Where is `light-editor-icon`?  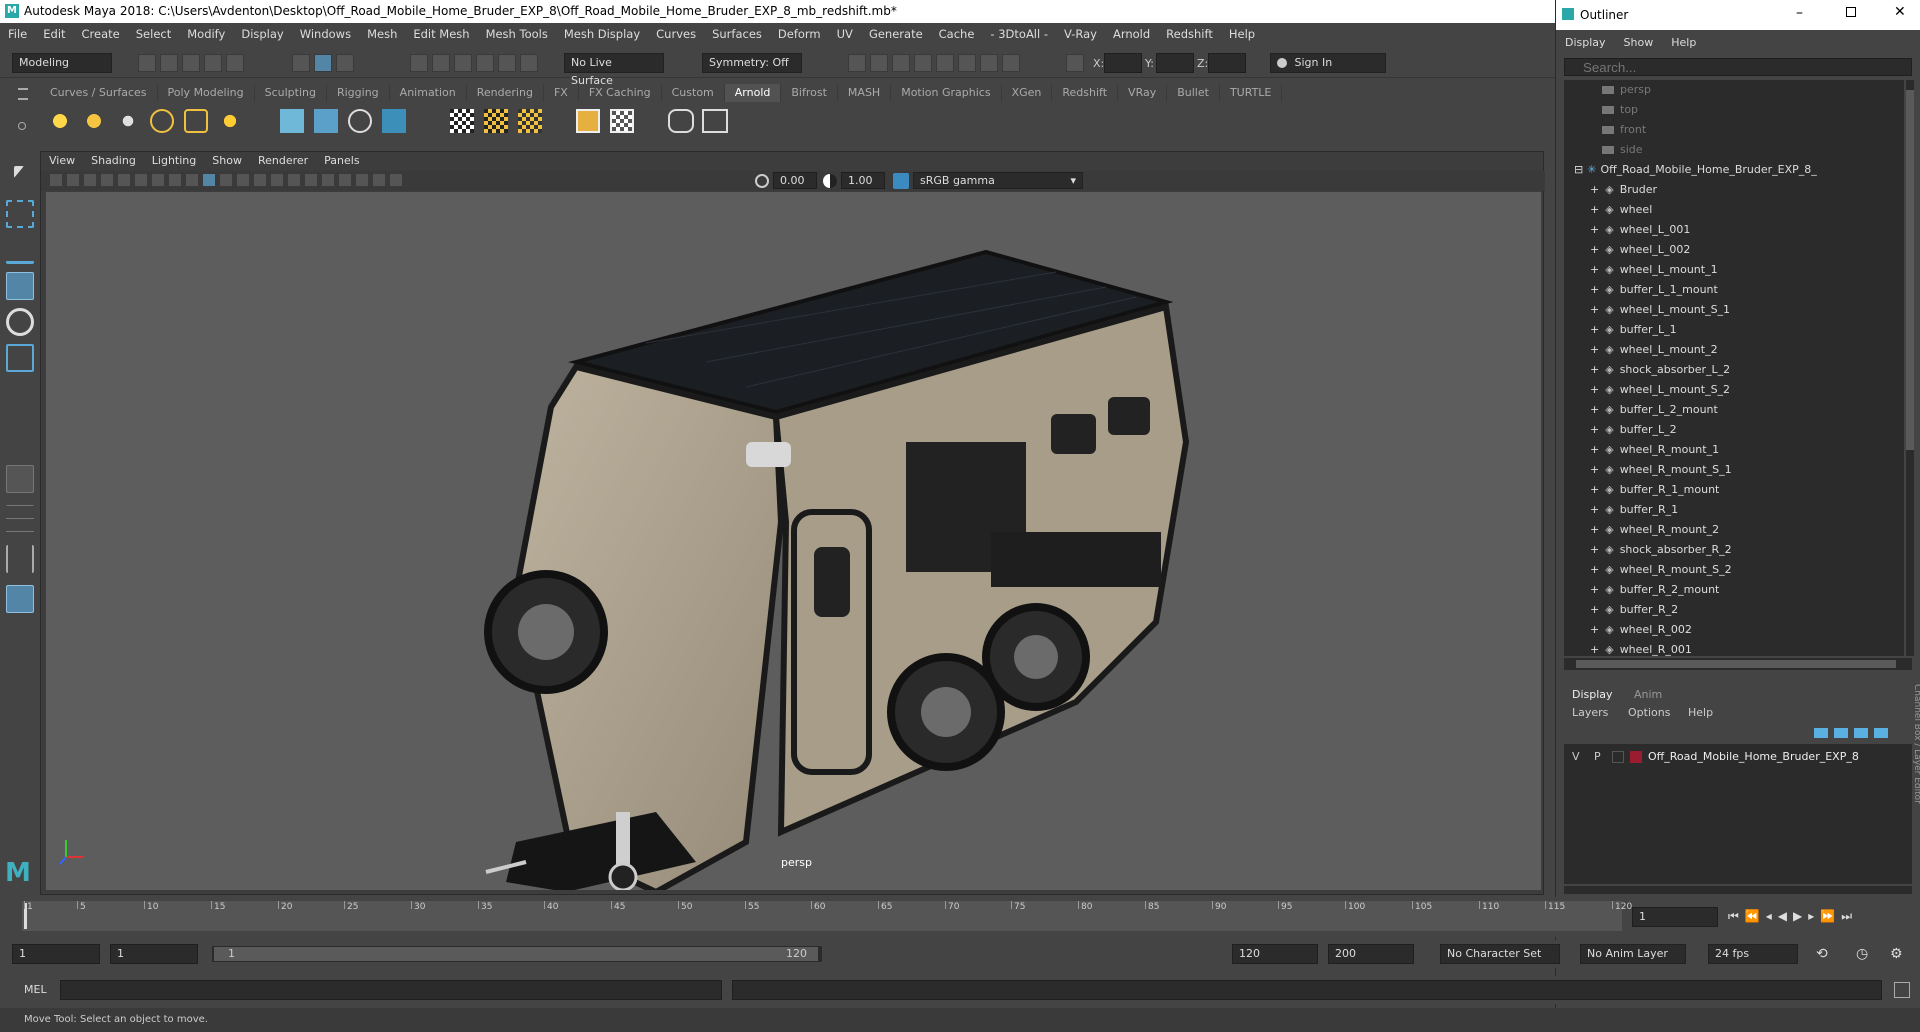 light-editor-icon is located at coordinates (989, 63).